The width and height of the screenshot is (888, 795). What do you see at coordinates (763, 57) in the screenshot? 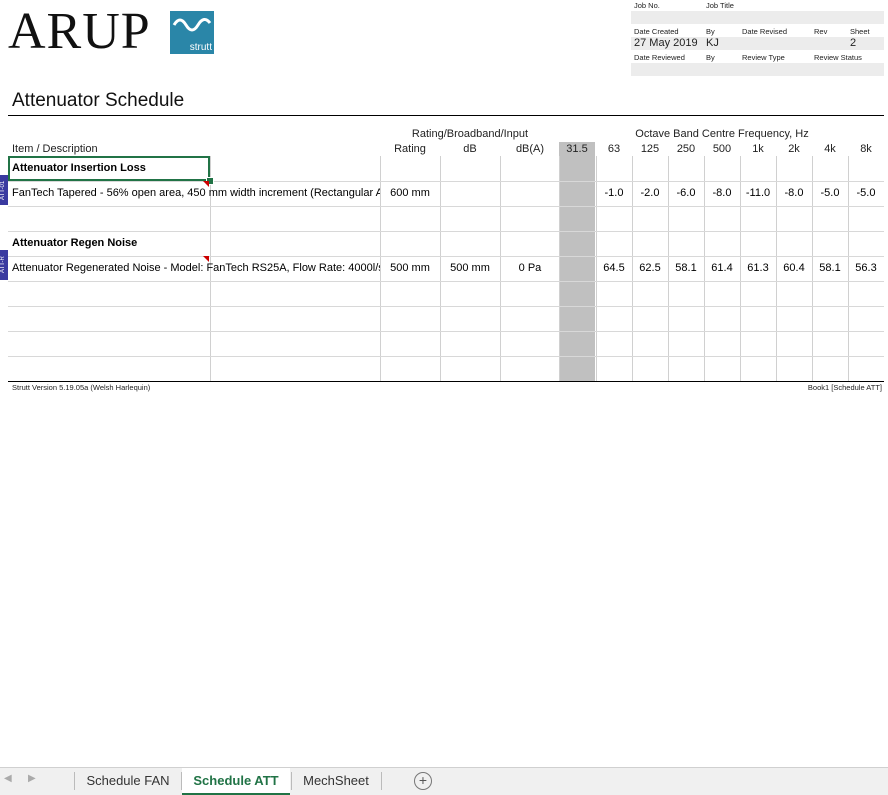
I see `review-type-label: Review Type` at bounding box center [763, 57].